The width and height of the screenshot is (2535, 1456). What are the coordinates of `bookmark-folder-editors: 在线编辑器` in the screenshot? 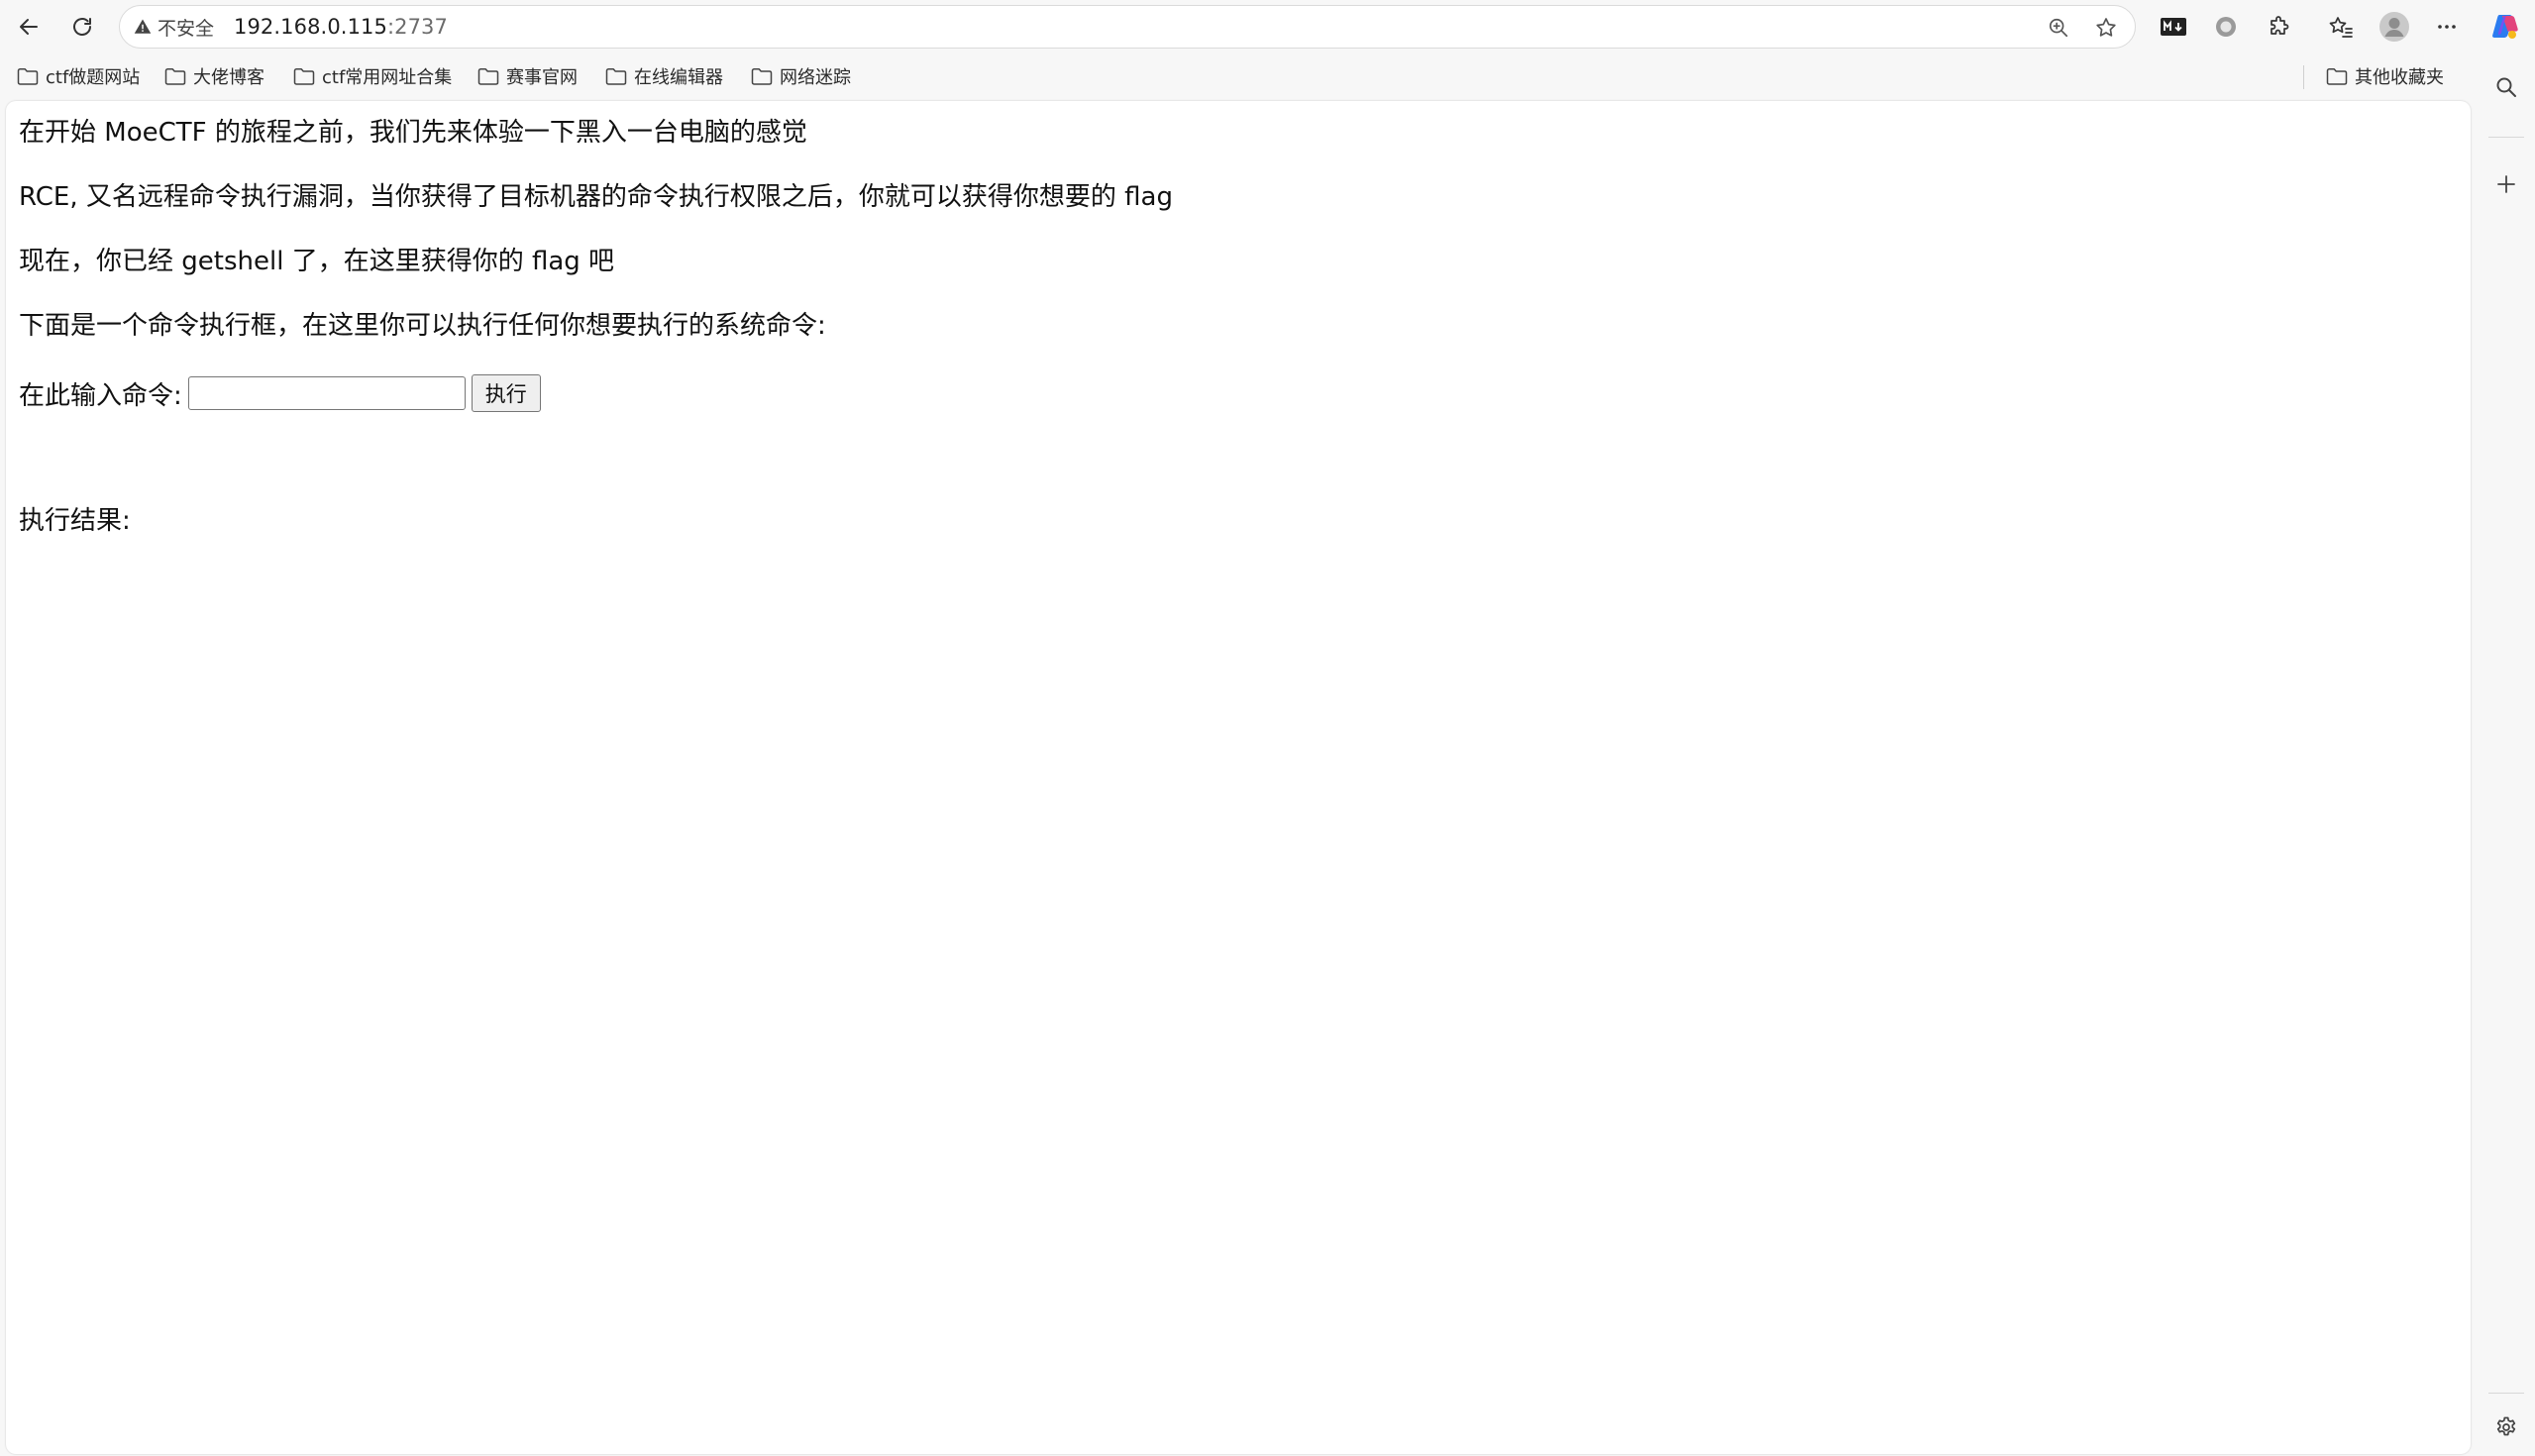 It's located at (664, 76).